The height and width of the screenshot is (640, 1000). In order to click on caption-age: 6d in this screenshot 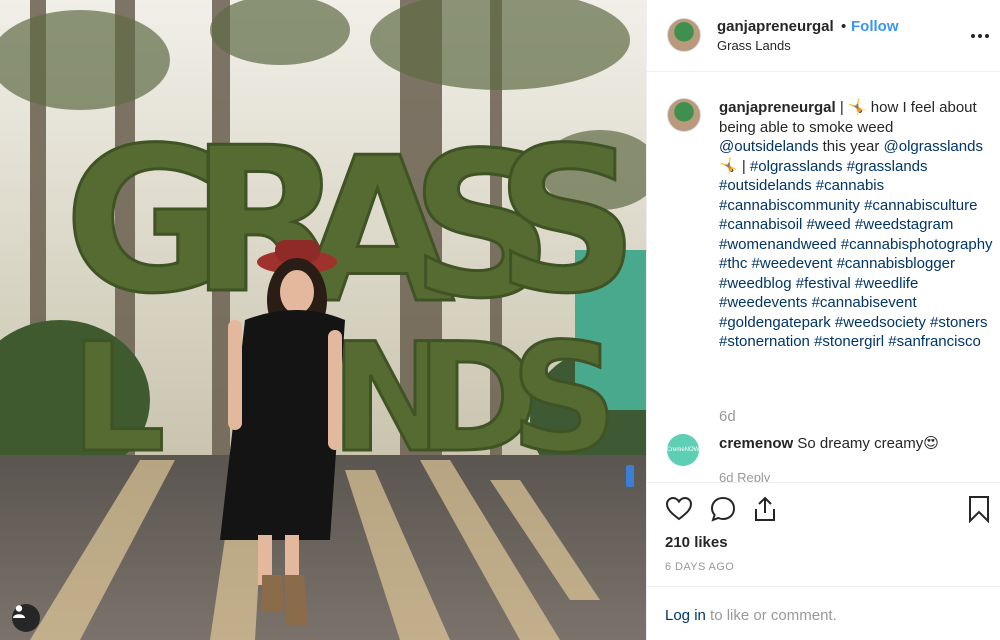, I will do `click(727, 416)`.